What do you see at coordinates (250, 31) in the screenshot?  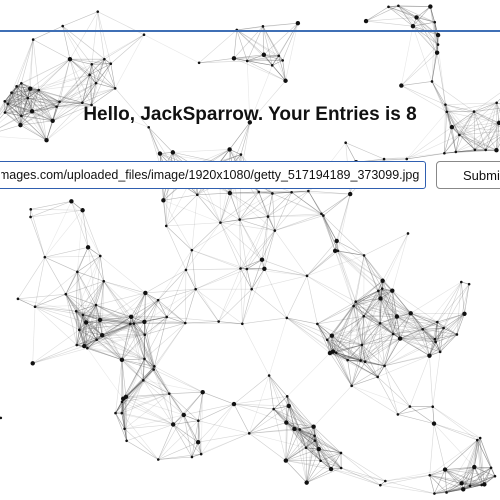 I see `frame-top-border` at bounding box center [250, 31].